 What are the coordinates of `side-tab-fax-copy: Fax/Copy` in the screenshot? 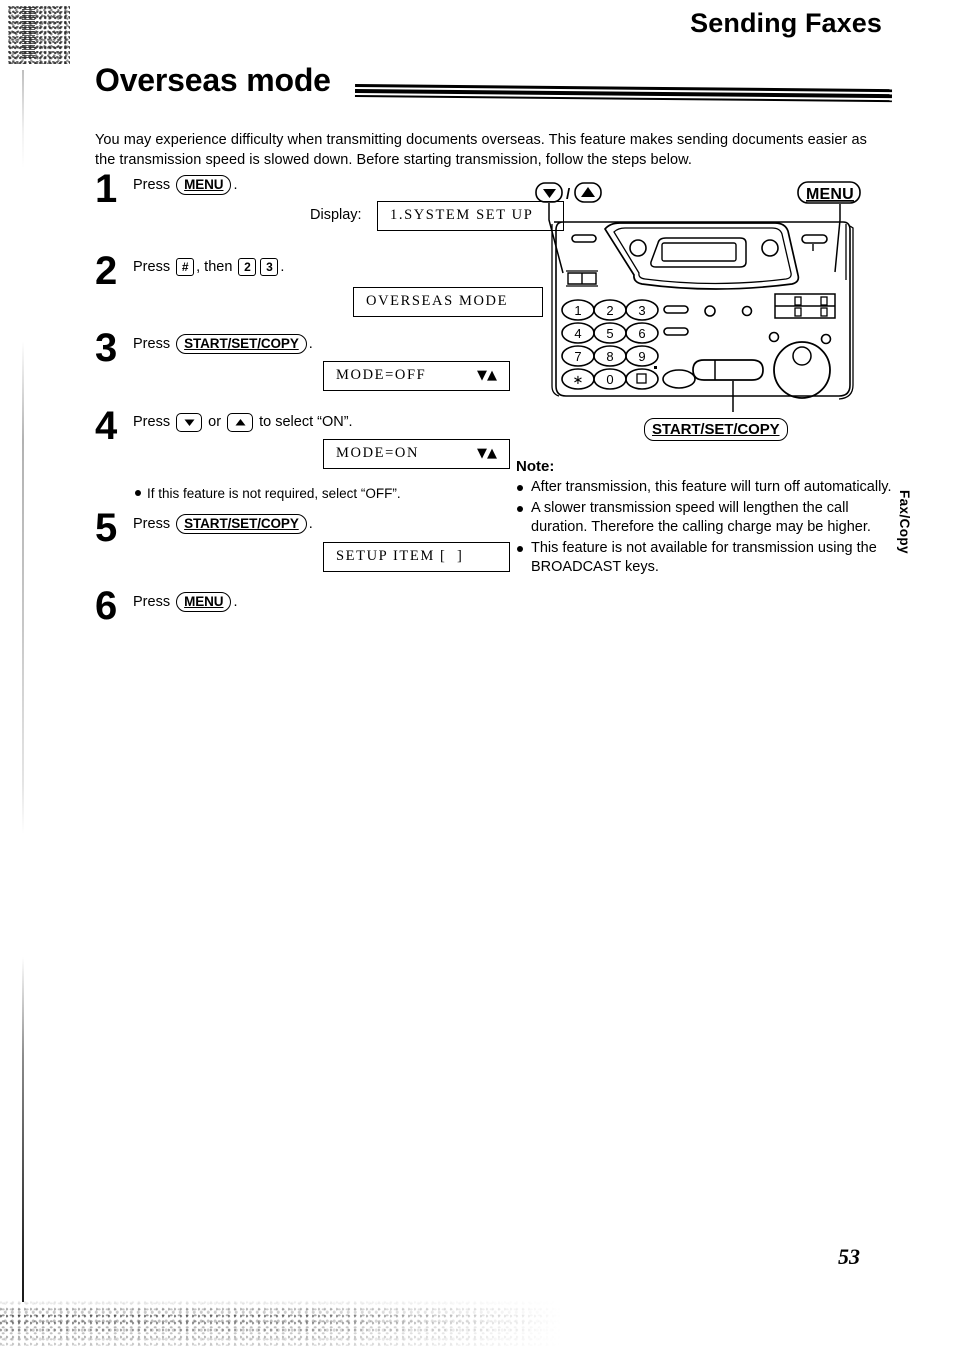 It's located at (904, 522).